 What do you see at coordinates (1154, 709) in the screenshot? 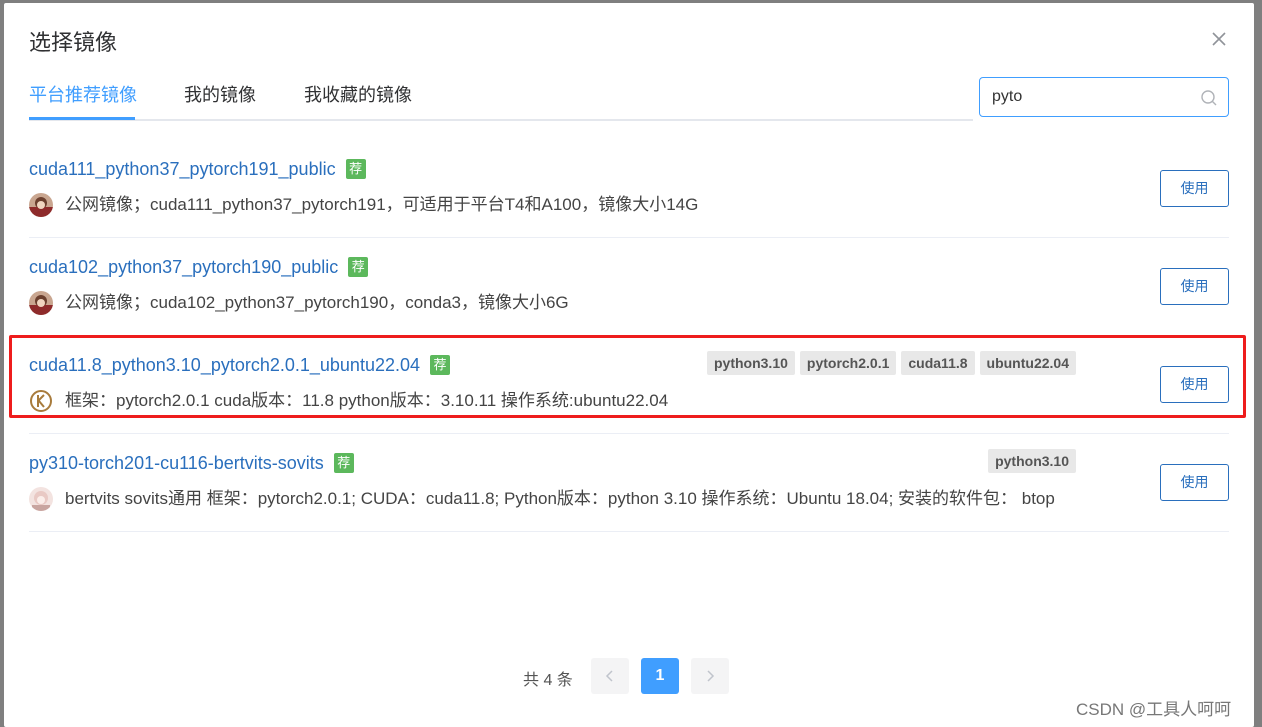
I see `watermark-text: CSDN @工具人呵呵` at bounding box center [1154, 709].